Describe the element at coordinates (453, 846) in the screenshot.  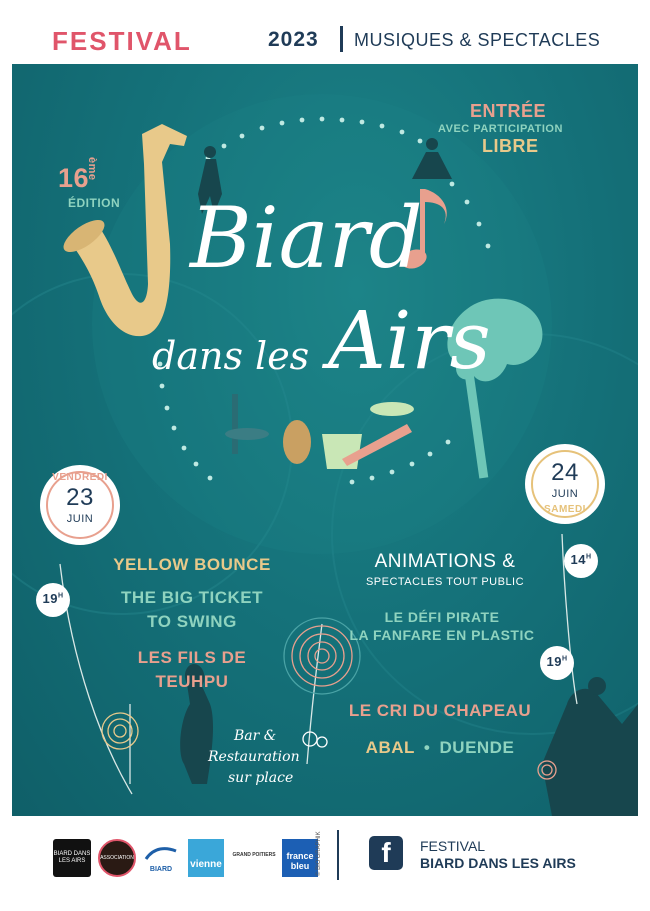
I see `facebook-label-line1: FESTIVAL` at that location.